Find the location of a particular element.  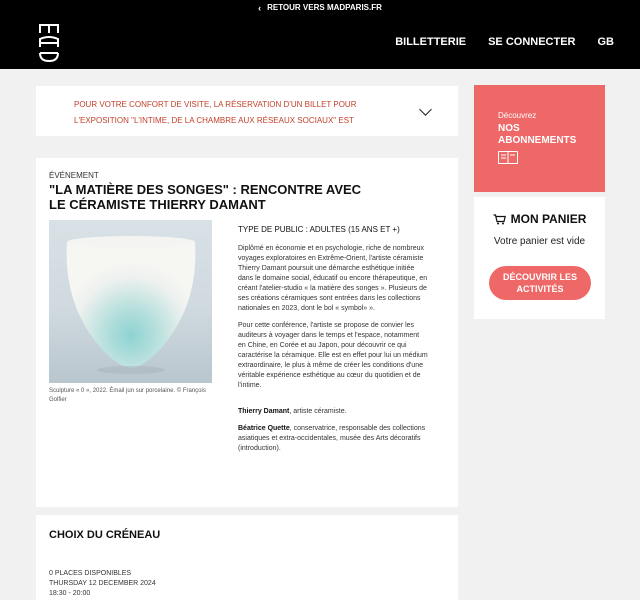

discover-activities-button: DÉCOUVRIR LES ACTIVITÉS is located at coordinates (540, 283).